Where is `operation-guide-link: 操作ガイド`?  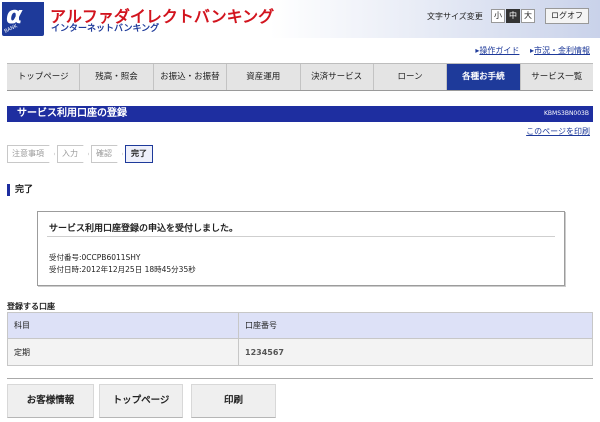 operation-guide-link: 操作ガイド is located at coordinates (499, 50).